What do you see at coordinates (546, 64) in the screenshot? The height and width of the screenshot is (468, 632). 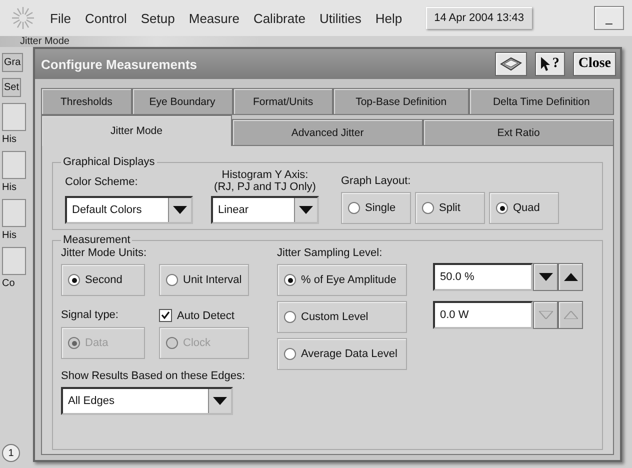 I see `pointer-icon` at bounding box center [546, 64].